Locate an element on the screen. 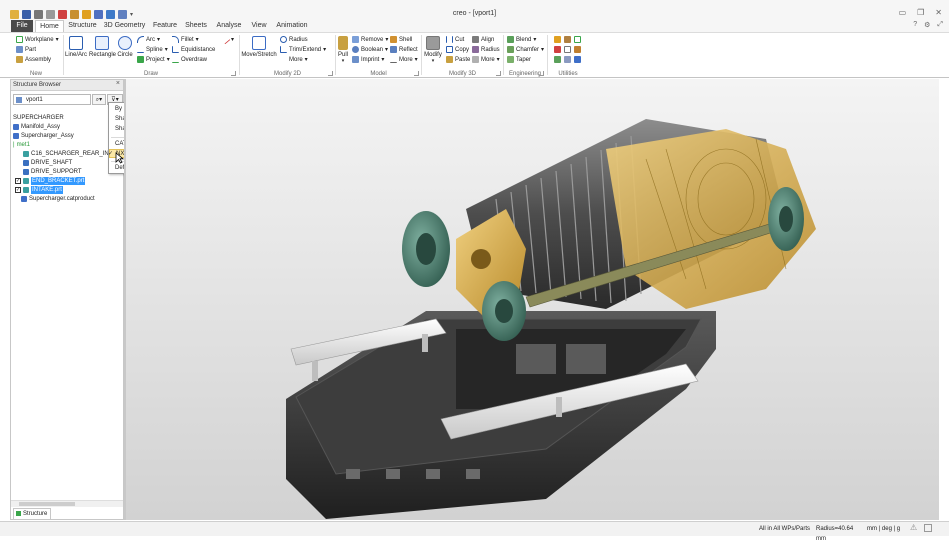 This screenshot has height=544, width=949. pen-button: ▾ is located at coordinates (227, 39).